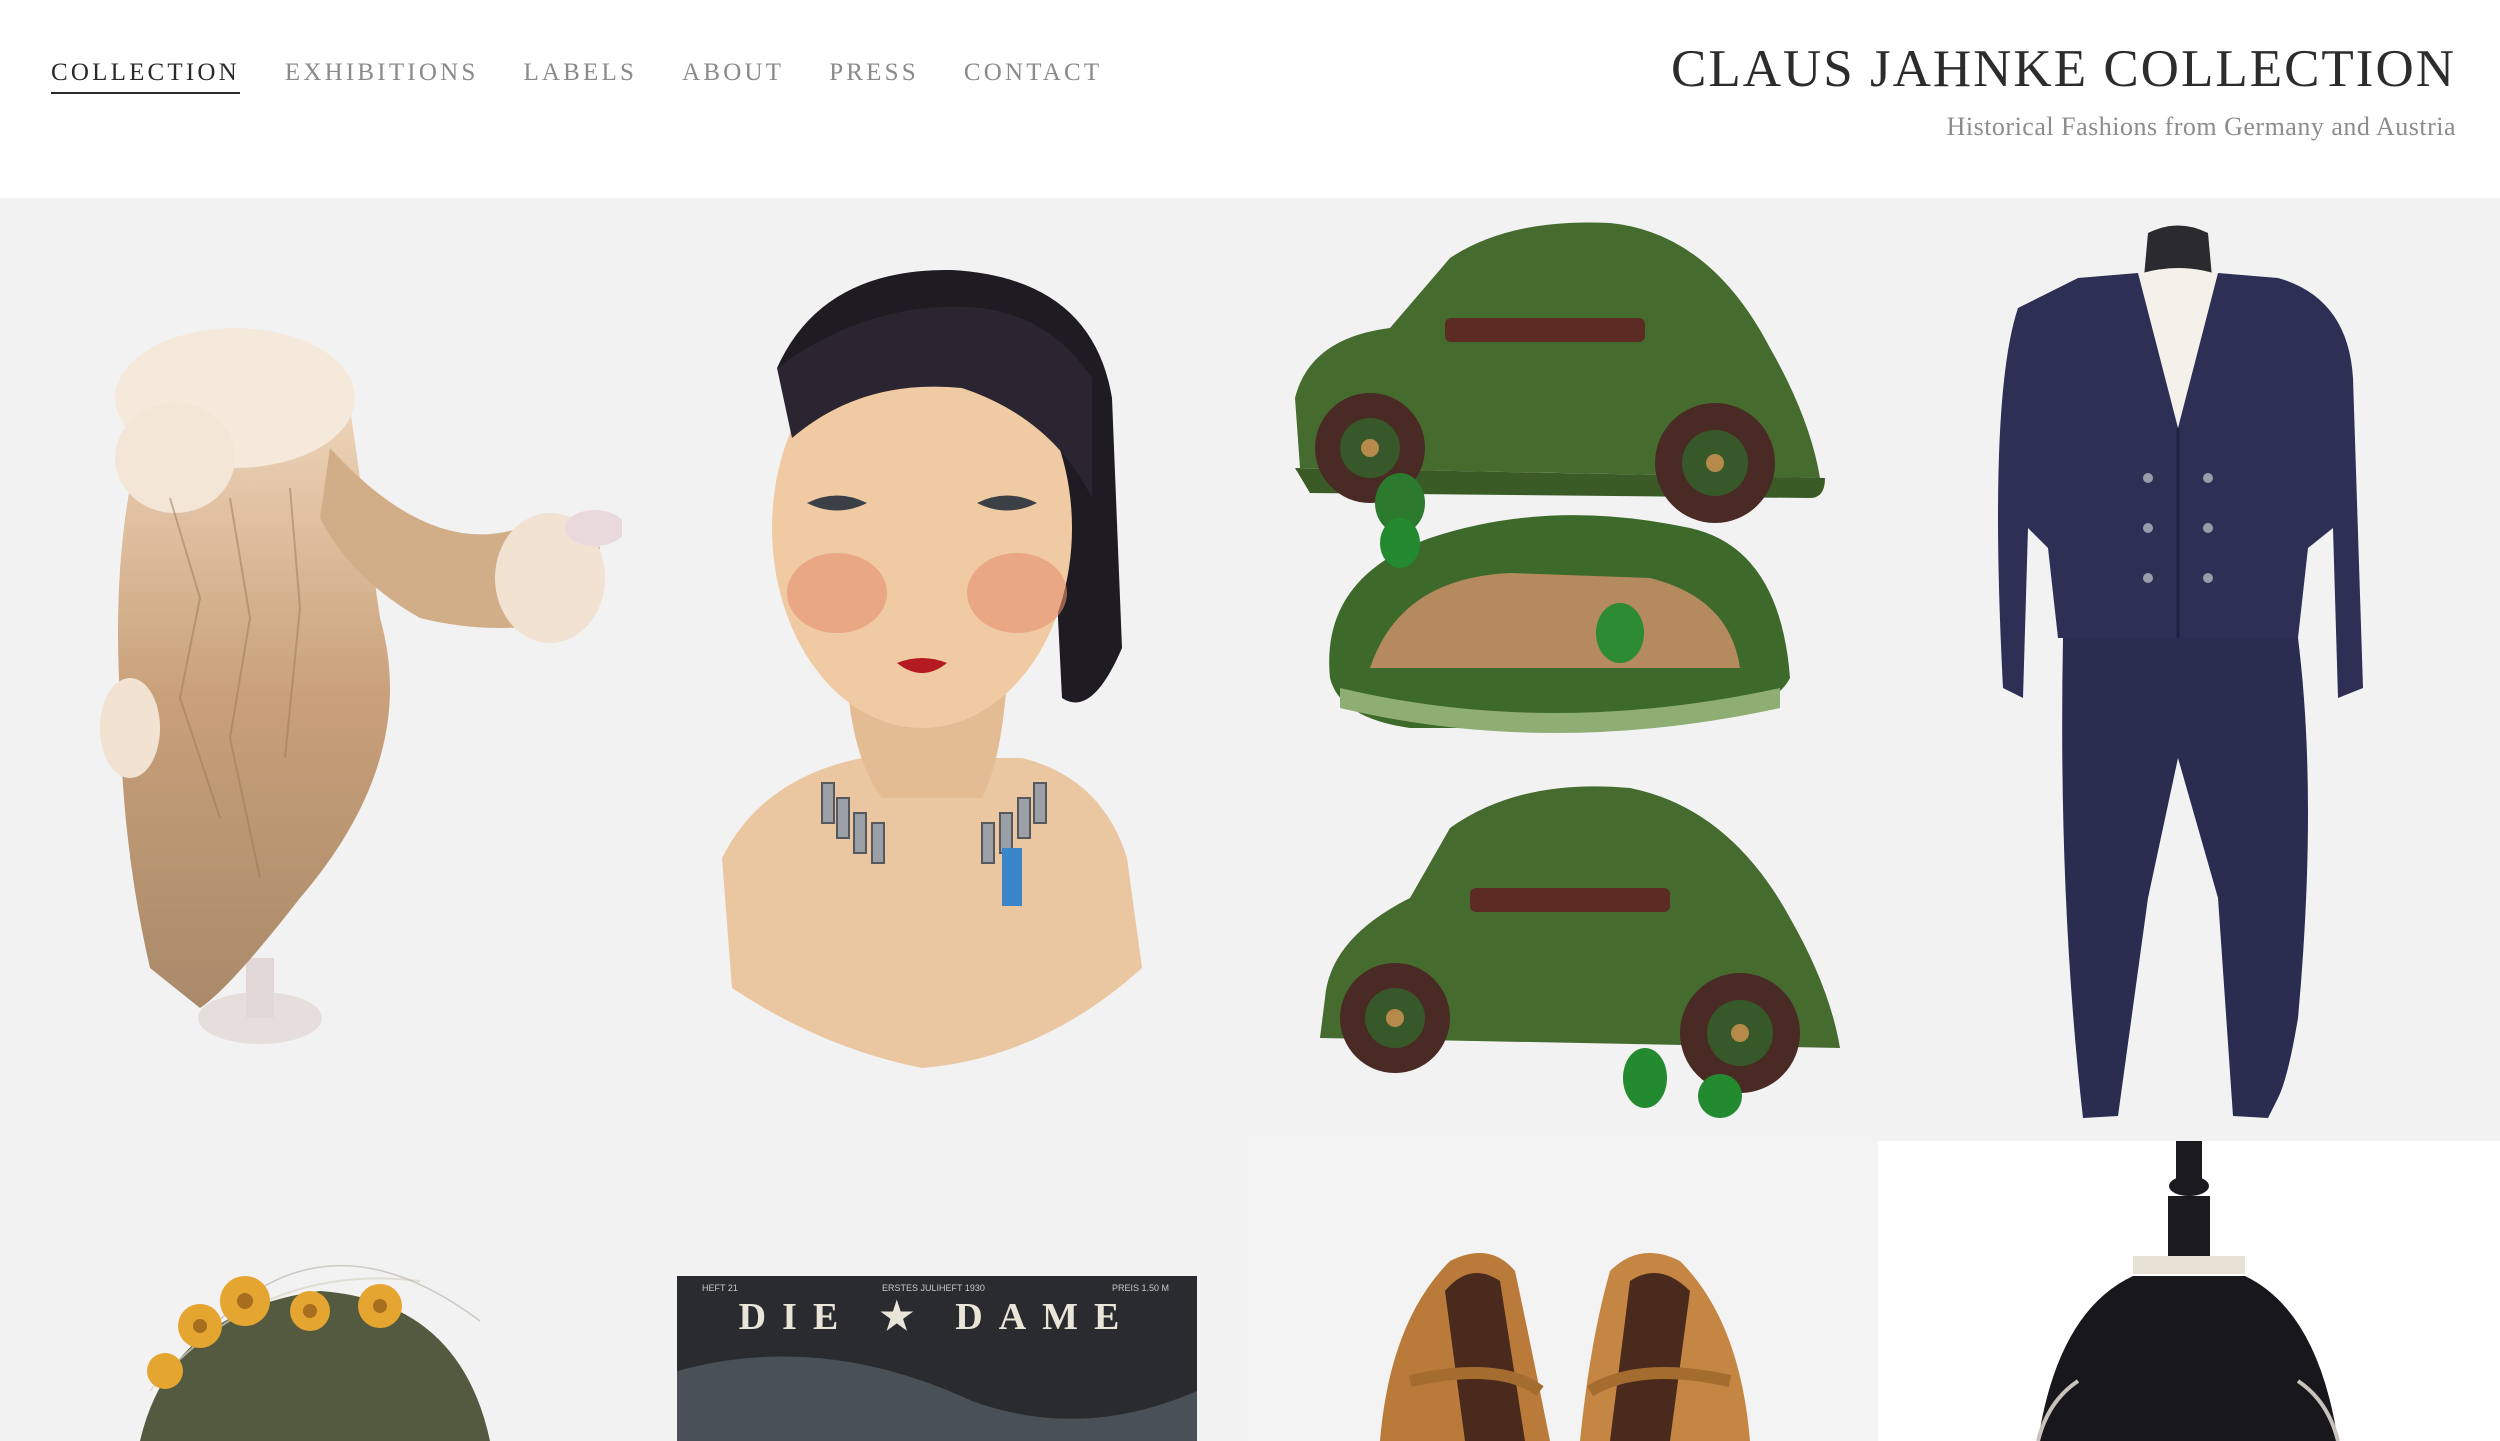  What do you see at coordinates (2063, 69) in the screenshot?
I see `site-title: CLAUS JAHNKE COLLECTION` at bounding box center [2063, 69].